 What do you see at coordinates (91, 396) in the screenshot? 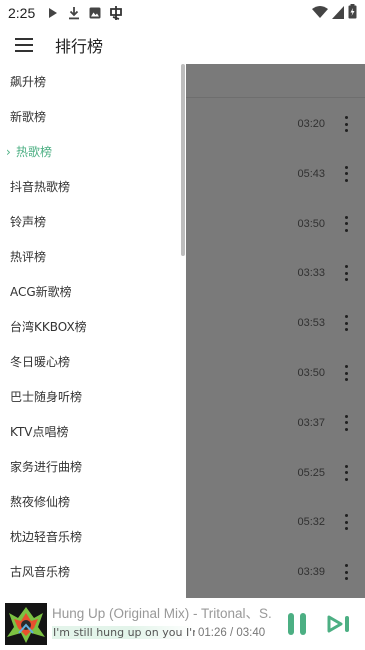
I see `drawer-item: 巴士随身听榜` at bounding box center [91, 396].